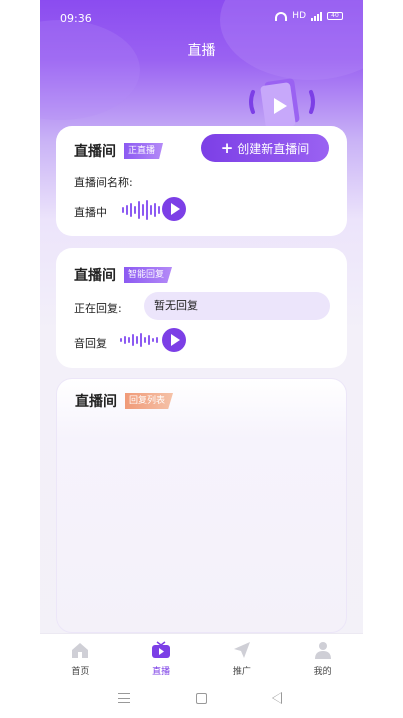  What do you see at coordinates (80, 650) in the screenshot?
I see `home-icon` at bounding box center [80, 650].